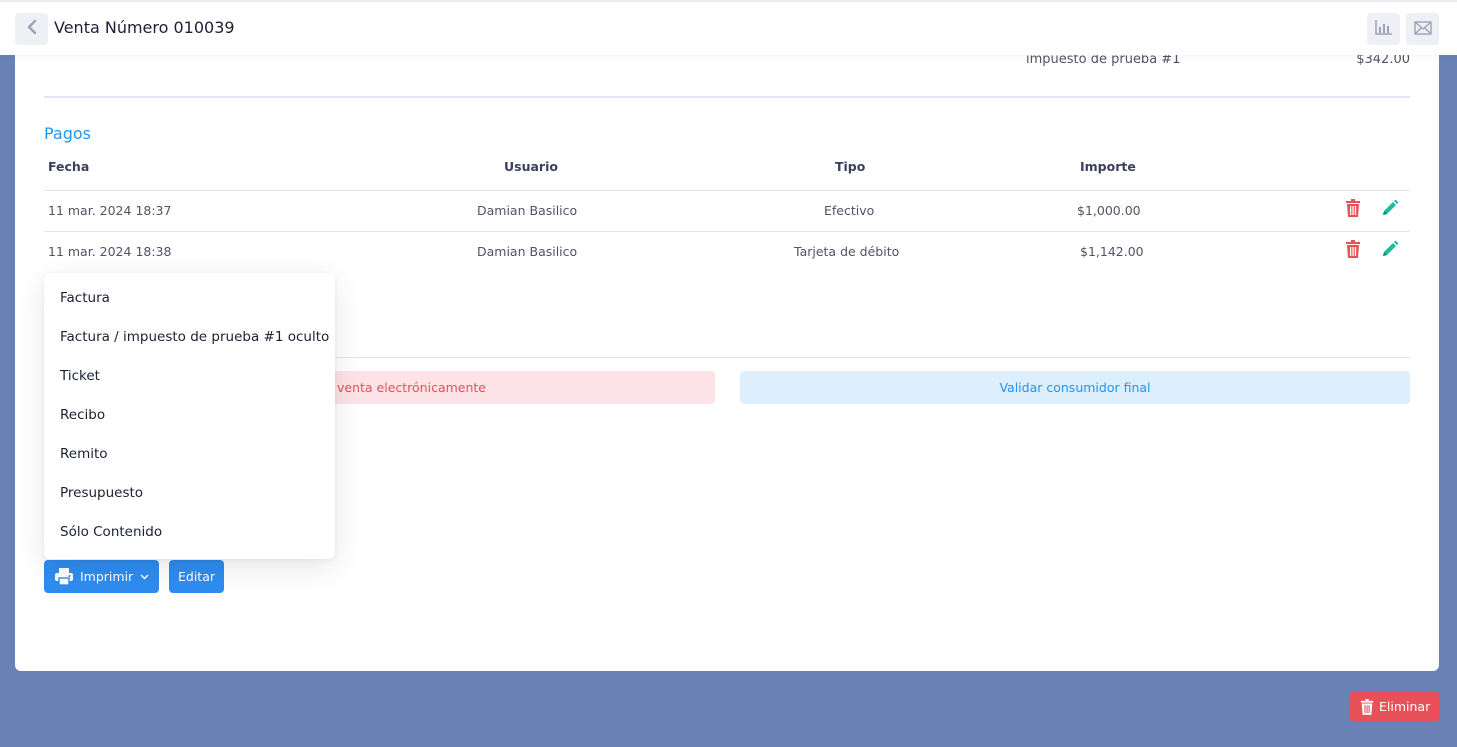 The width and height of the screenshot is (1457, 747). I want to click on mail-button, so click(1422, 29).